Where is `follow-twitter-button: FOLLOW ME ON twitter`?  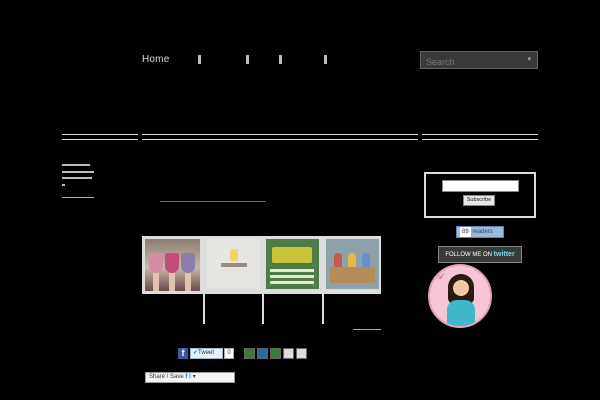
follow-twitter-button: FOLLOW ME ON twitter is located at coordinates (480, 254).